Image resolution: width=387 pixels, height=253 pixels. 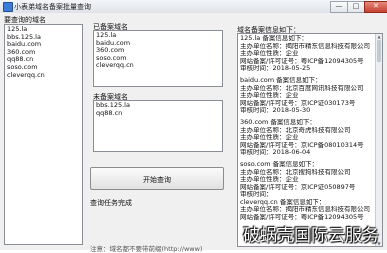 I want to click on result-line: 网站备案/许可证号：京ICP备08010314号, so click(x=302, y=145).